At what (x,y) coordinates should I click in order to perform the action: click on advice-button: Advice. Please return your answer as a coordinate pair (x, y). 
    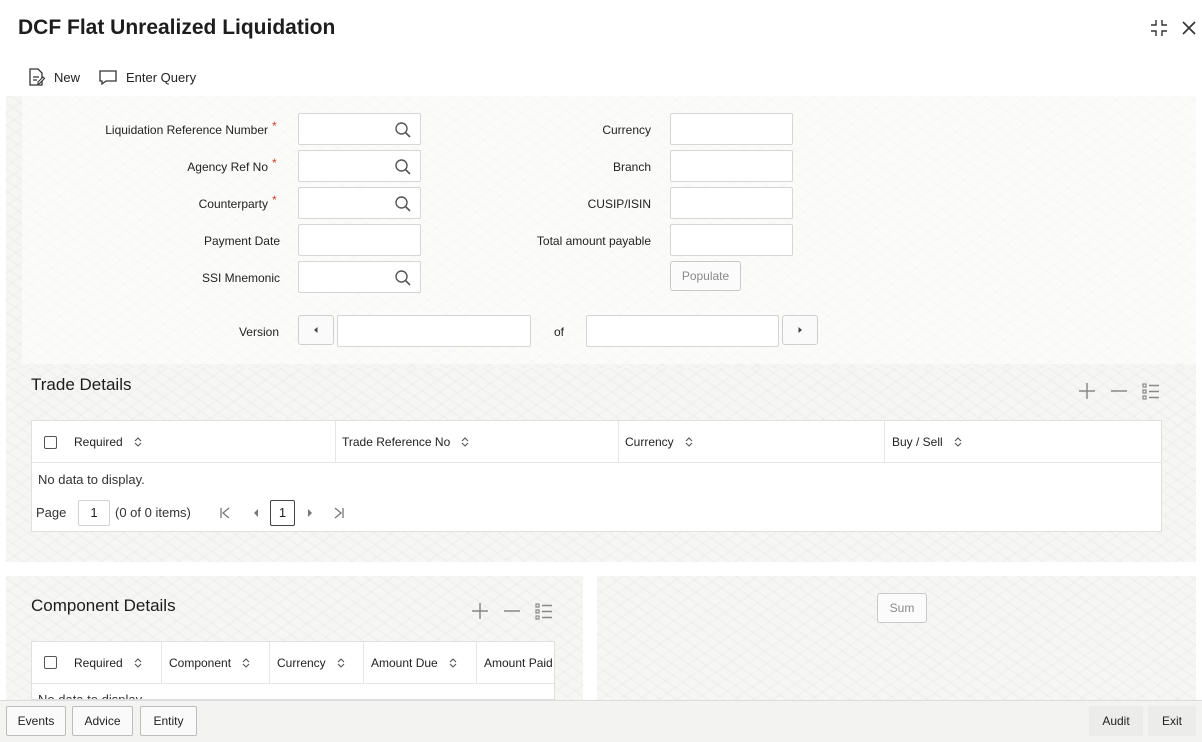
    Looking at the image, I should click on (102, 721).